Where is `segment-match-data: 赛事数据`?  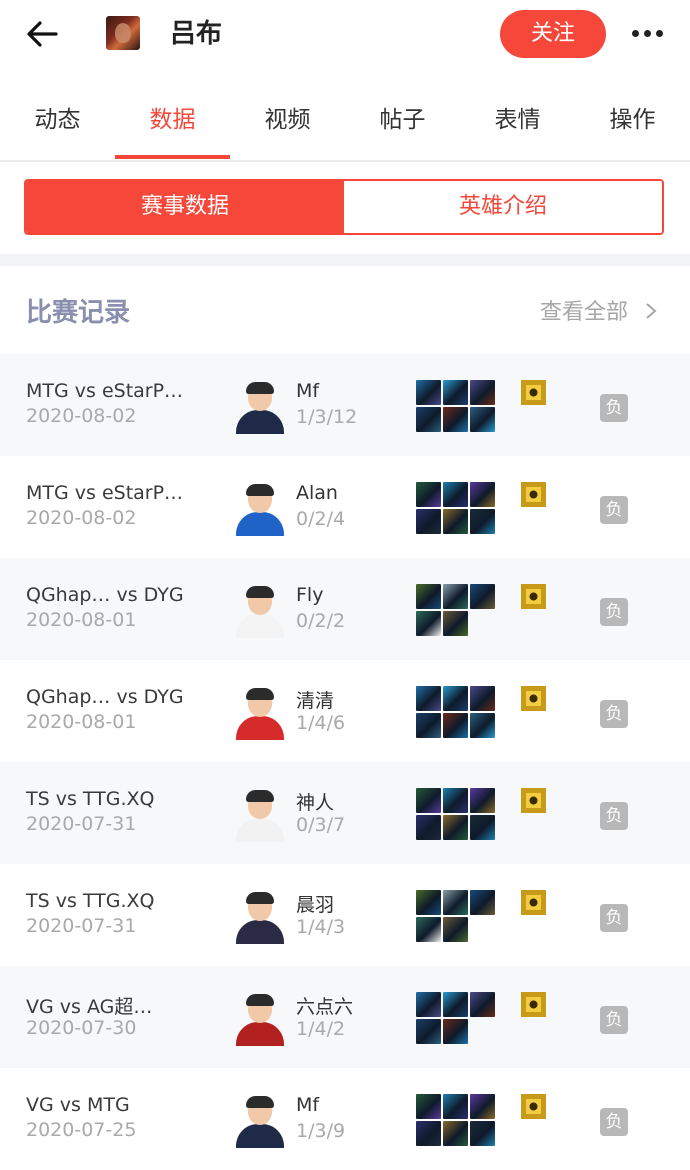
segment-match-data: 赛事数据 is located at coordinates (185, 207).